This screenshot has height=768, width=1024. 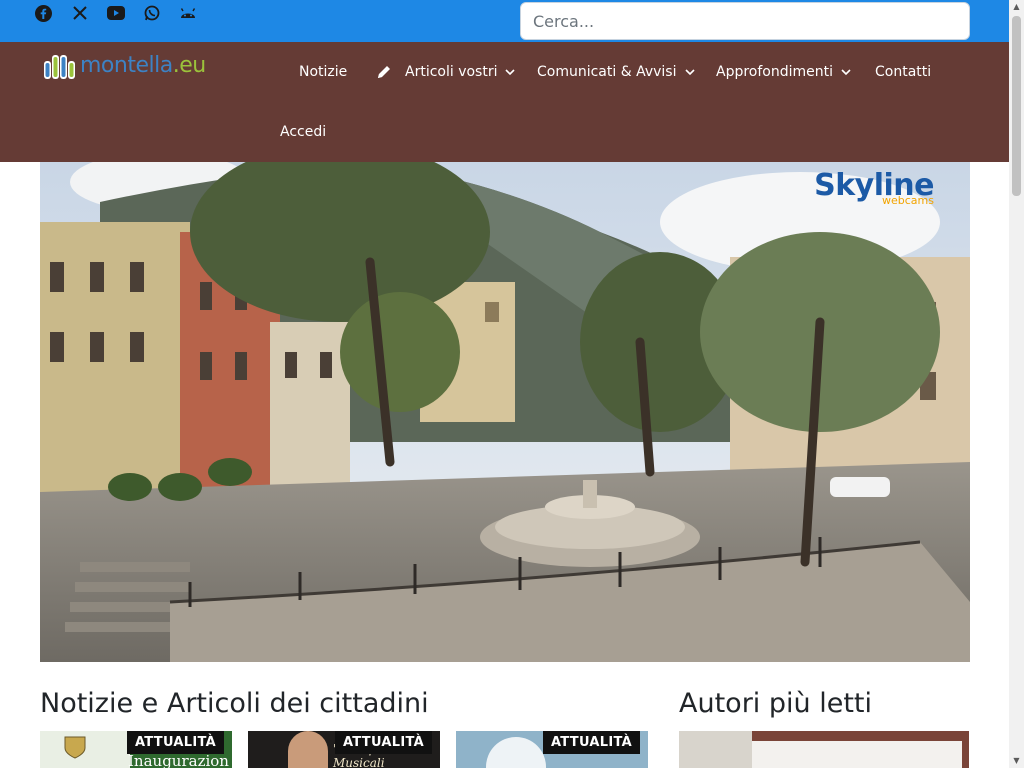 I want to click on nav-approfondimenti: Approfondimenti, so click(x=783, y=72).